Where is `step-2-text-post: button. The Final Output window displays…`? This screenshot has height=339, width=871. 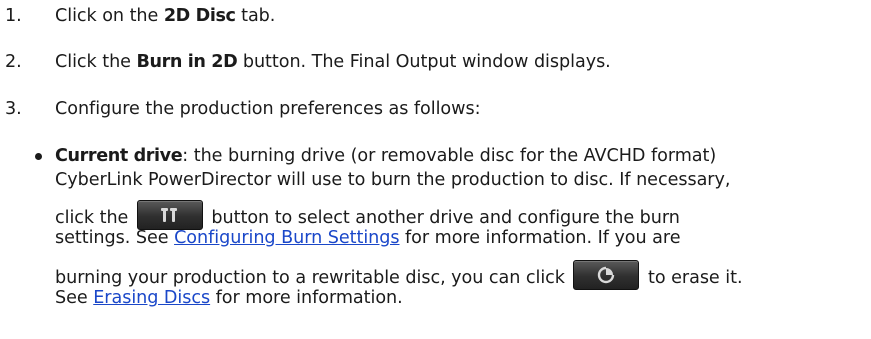
step-2-text-post: button. The Final Output window displays… is located at coordinates (424, 62).